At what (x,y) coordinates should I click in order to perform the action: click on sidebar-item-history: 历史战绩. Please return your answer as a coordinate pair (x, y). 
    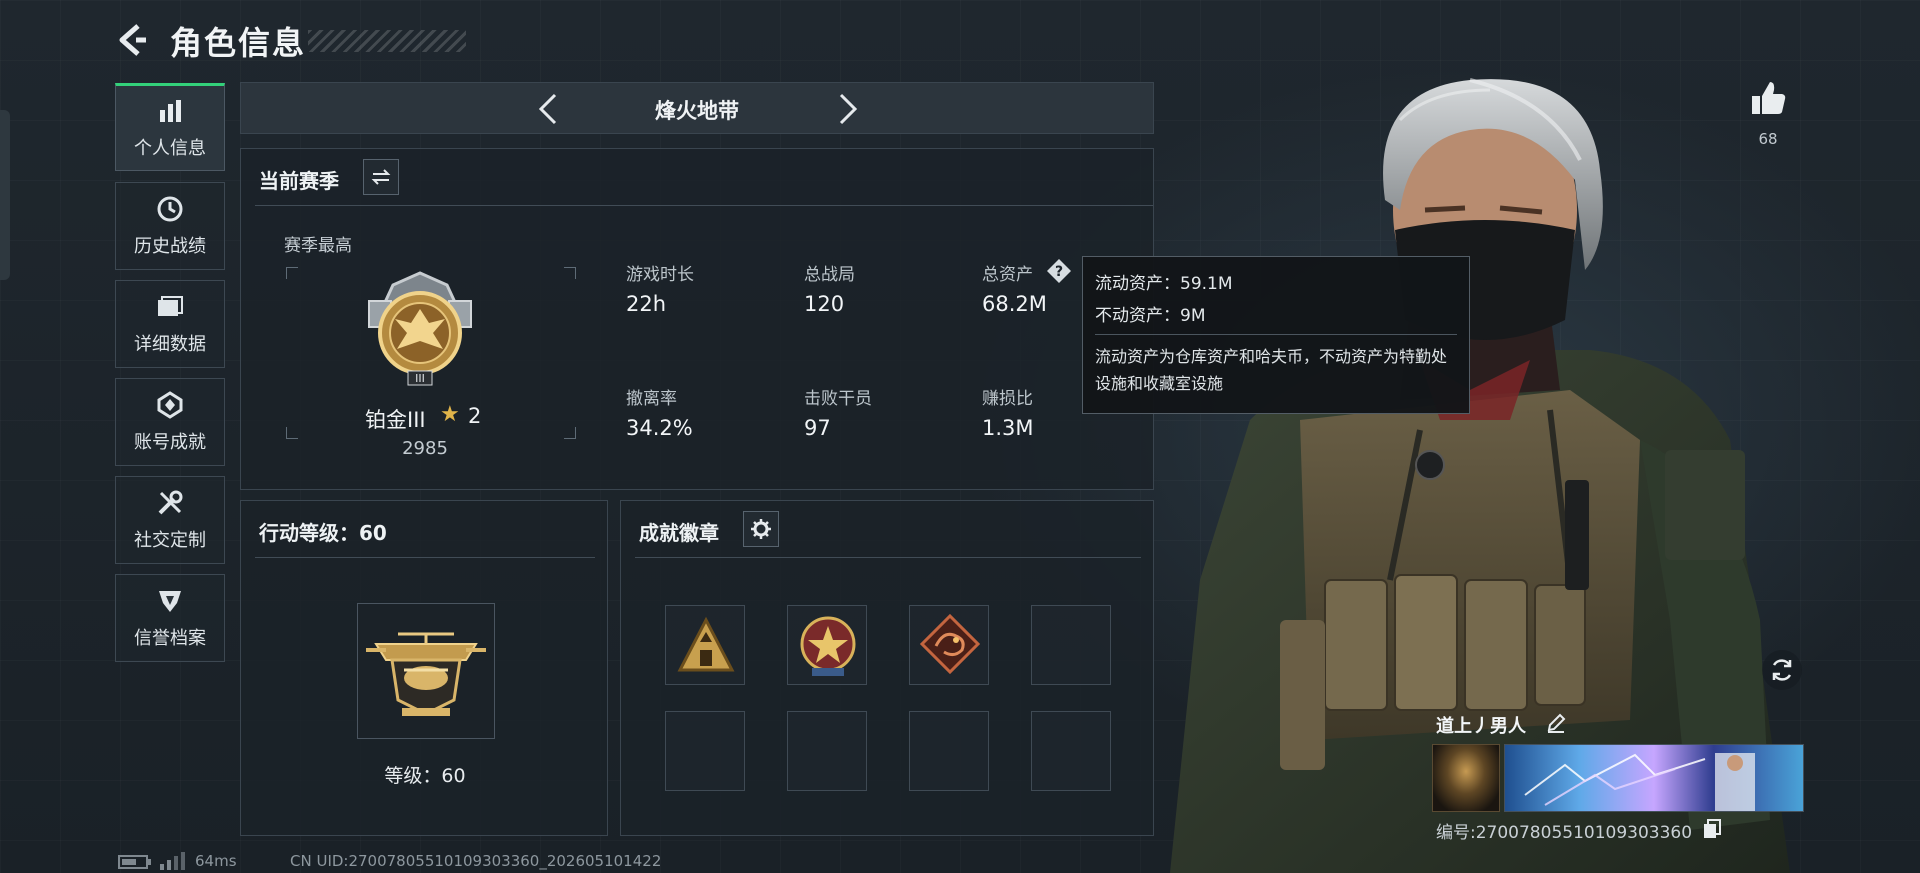
    Looking at the image, I should click on (170, 226).